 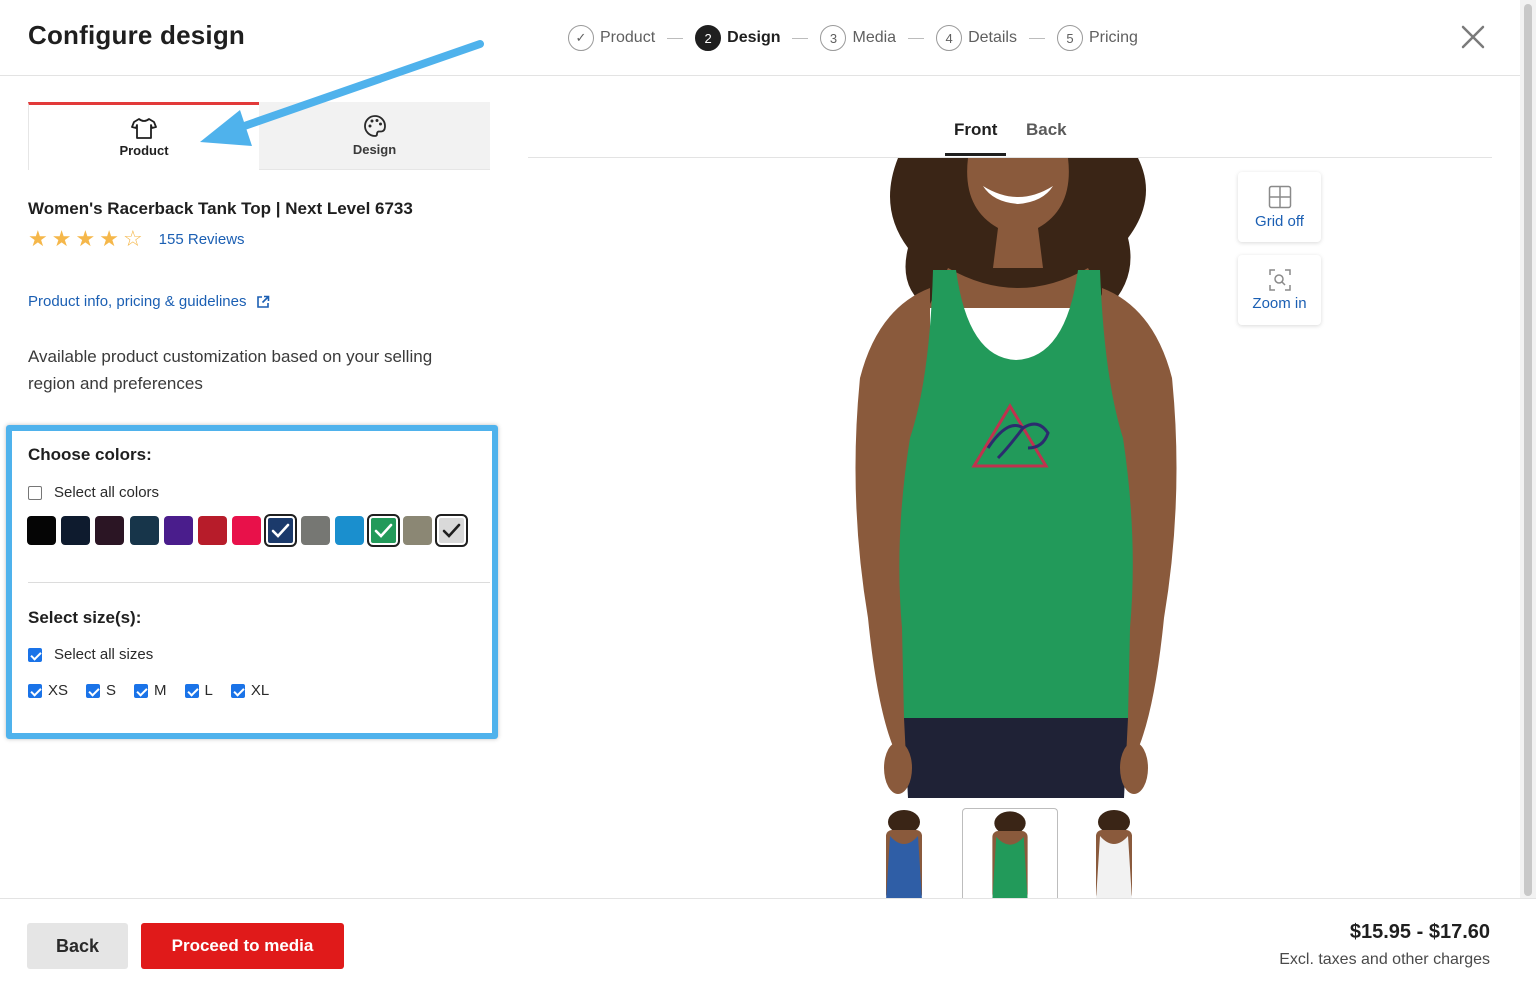 What do you see at coordinates (144, 128) in the screenshot?
I see `tshirt-icon` at bounding box center [144, 128].